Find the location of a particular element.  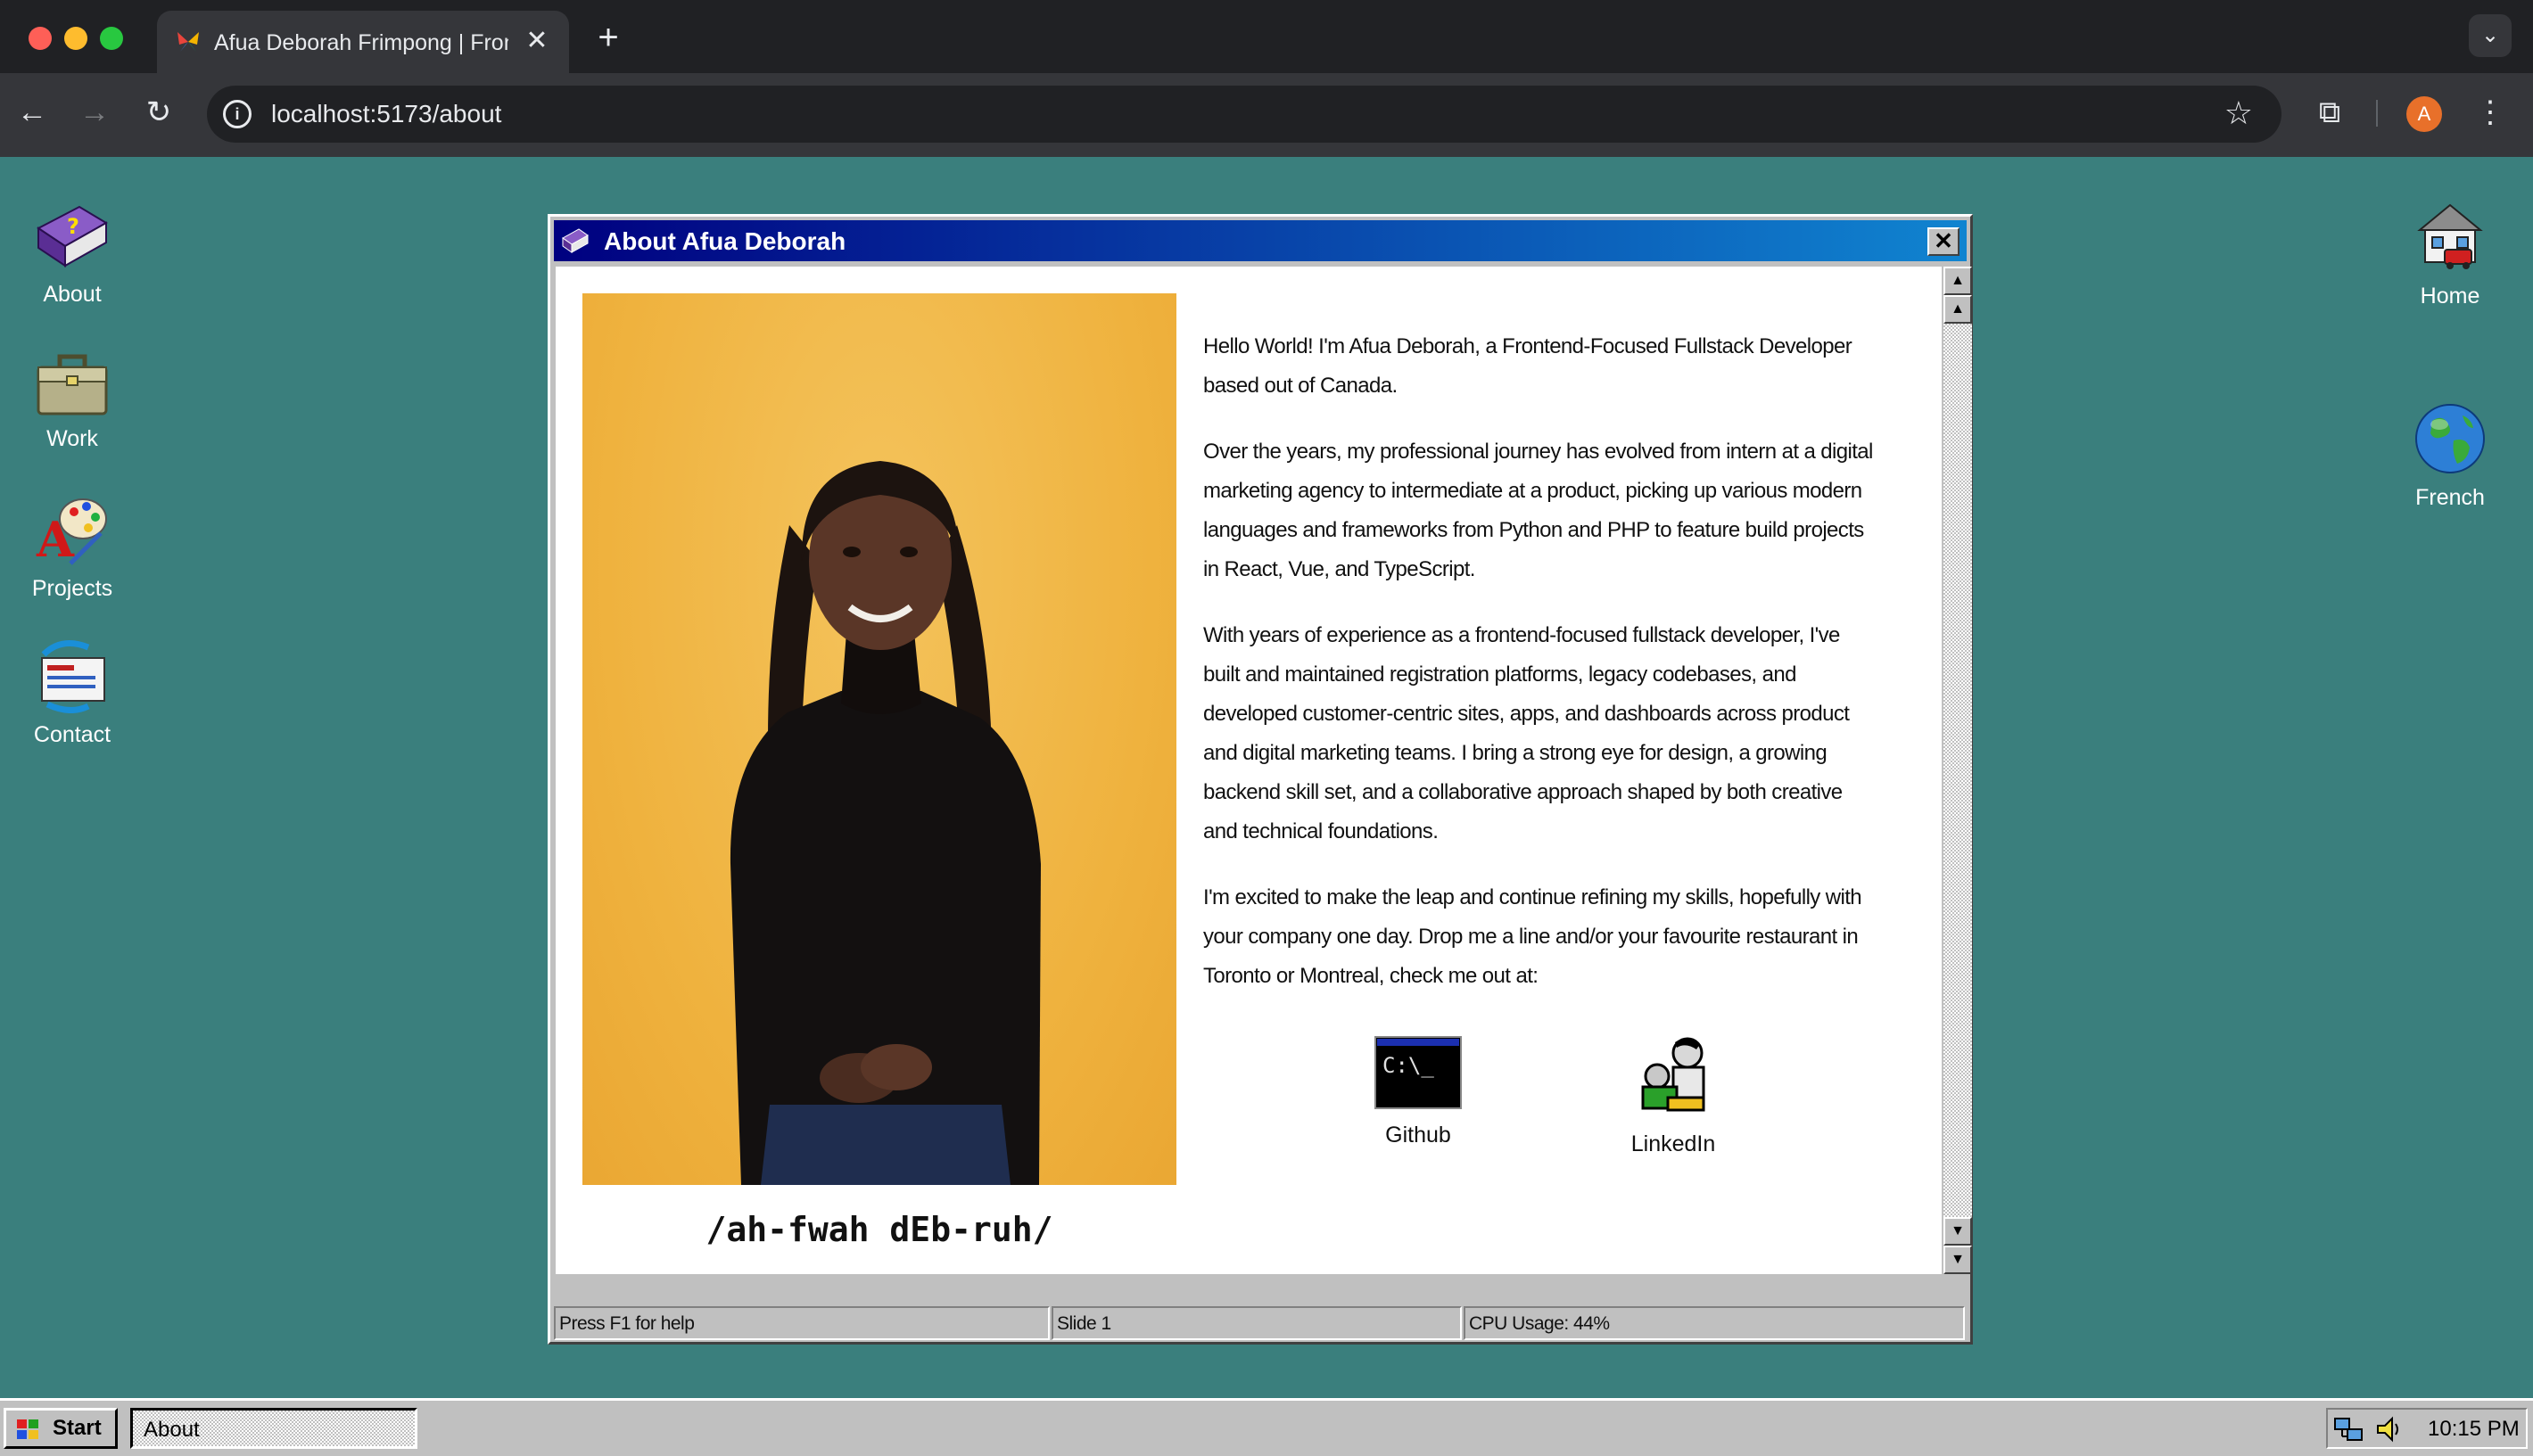

butterfly-favicon-icon is located at coordinates (188, 42).